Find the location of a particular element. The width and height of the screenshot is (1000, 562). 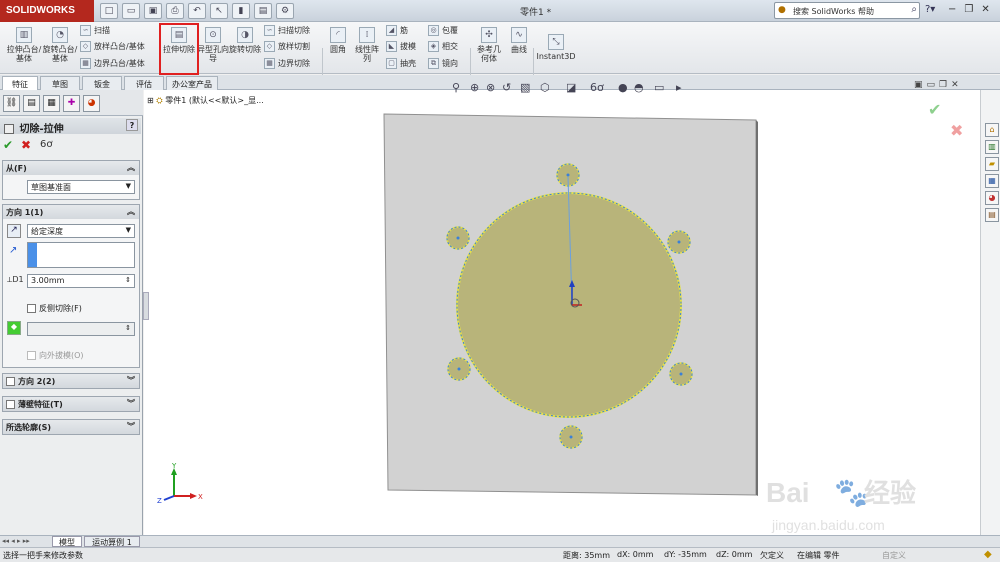

loft-boss-button: ◇ 放样凸台/基体 is located at coordinates (112, 46).